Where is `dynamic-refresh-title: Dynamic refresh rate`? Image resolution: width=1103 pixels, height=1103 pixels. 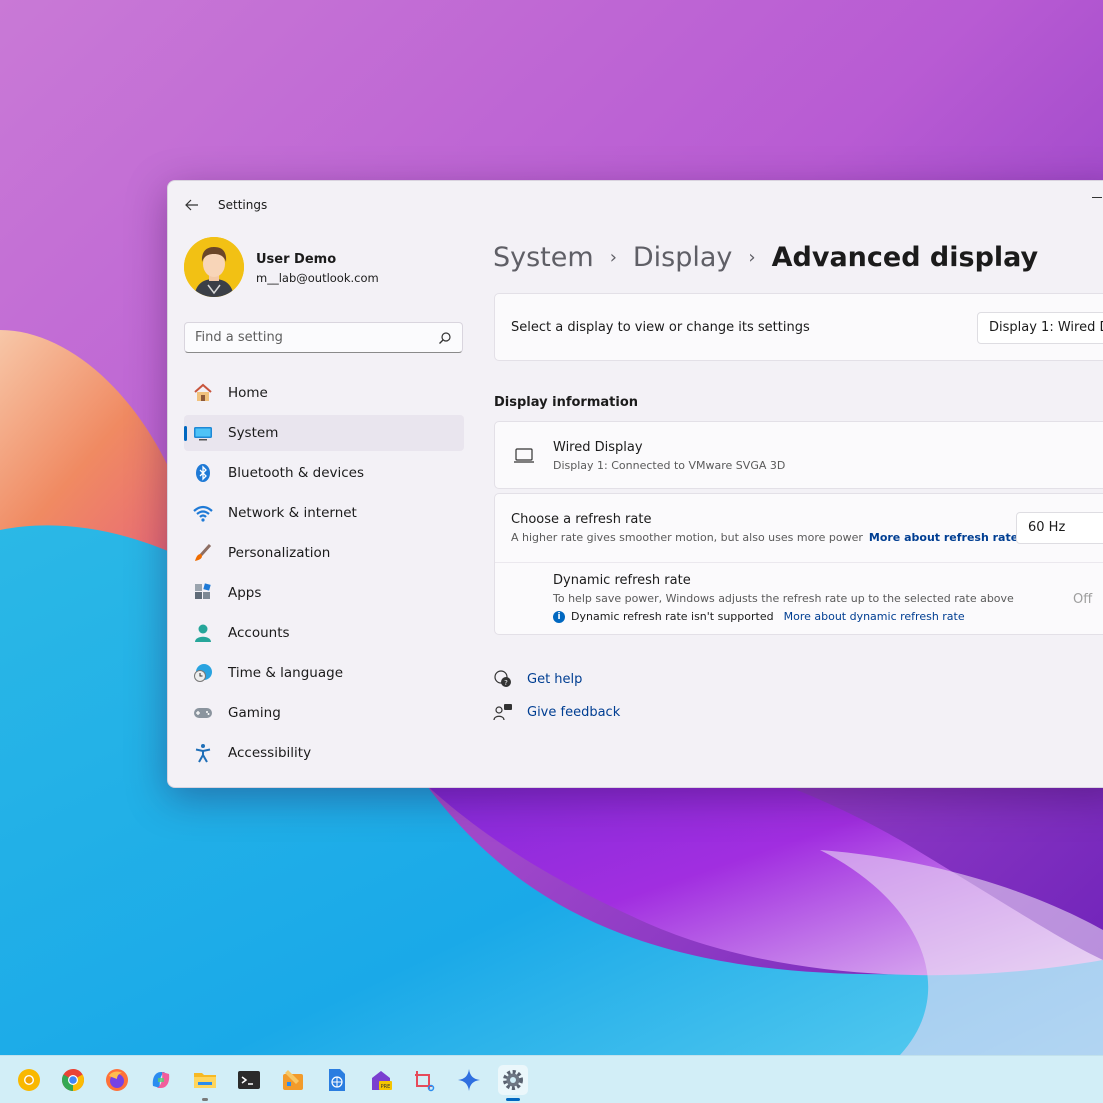
dynamic-refresh-title: Dynamic refresh rate is located at coordinates (622, 580).